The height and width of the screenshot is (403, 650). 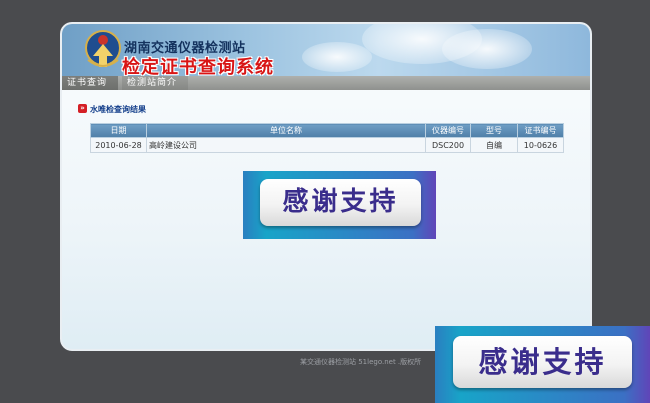 I want to click on tab-bar: 证书查询 检测站简介, so click(x=326, y=83).